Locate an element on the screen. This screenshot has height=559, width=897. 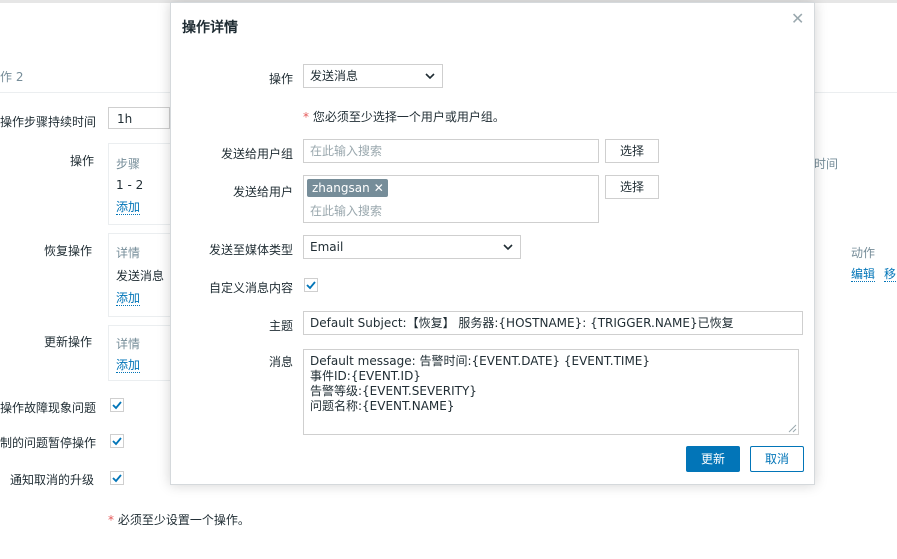
send-to-users-label: 发送给用户 is located at coordinates (262, 192).